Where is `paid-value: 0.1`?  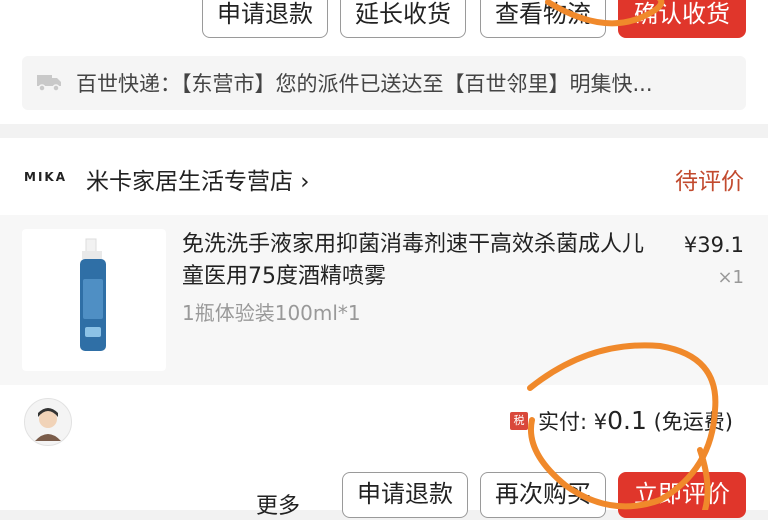 paid-value: 0.1 is located at coordinates (627, 420).